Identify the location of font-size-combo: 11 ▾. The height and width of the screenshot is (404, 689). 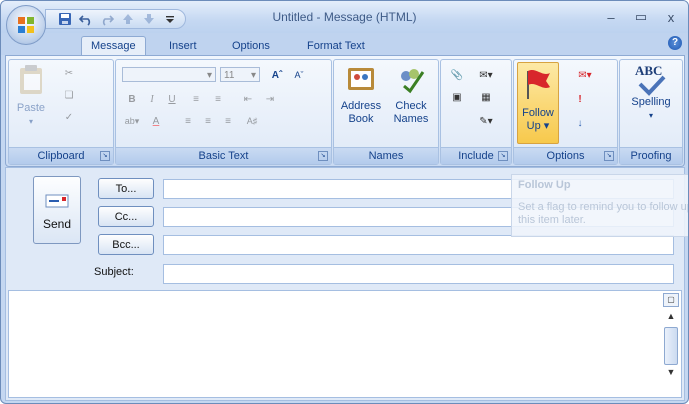
(240, 74).